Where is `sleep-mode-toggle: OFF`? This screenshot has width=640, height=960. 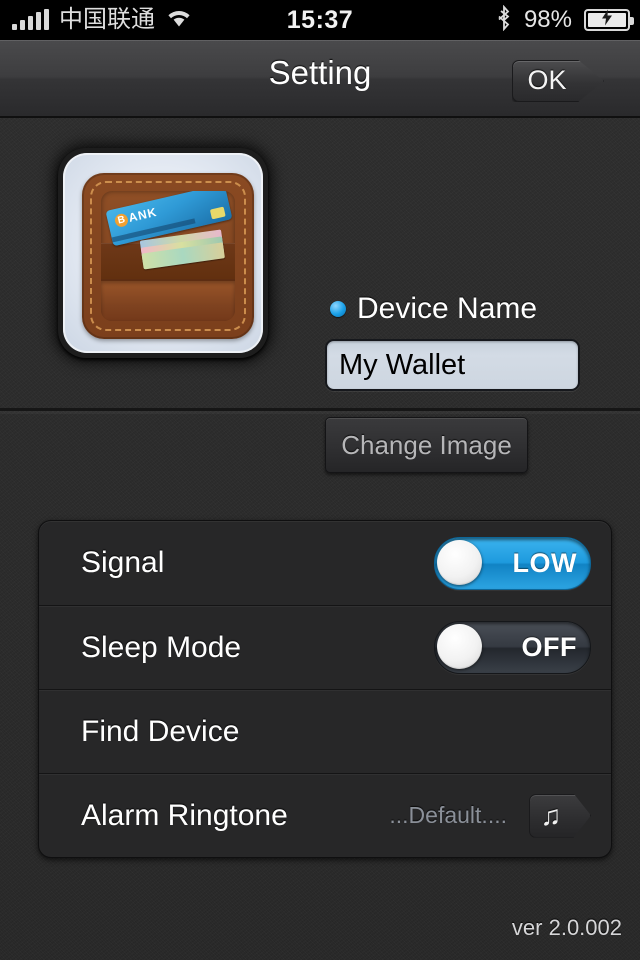 sleep-mode-toggle: OFF is located at coordinates (512, 647).